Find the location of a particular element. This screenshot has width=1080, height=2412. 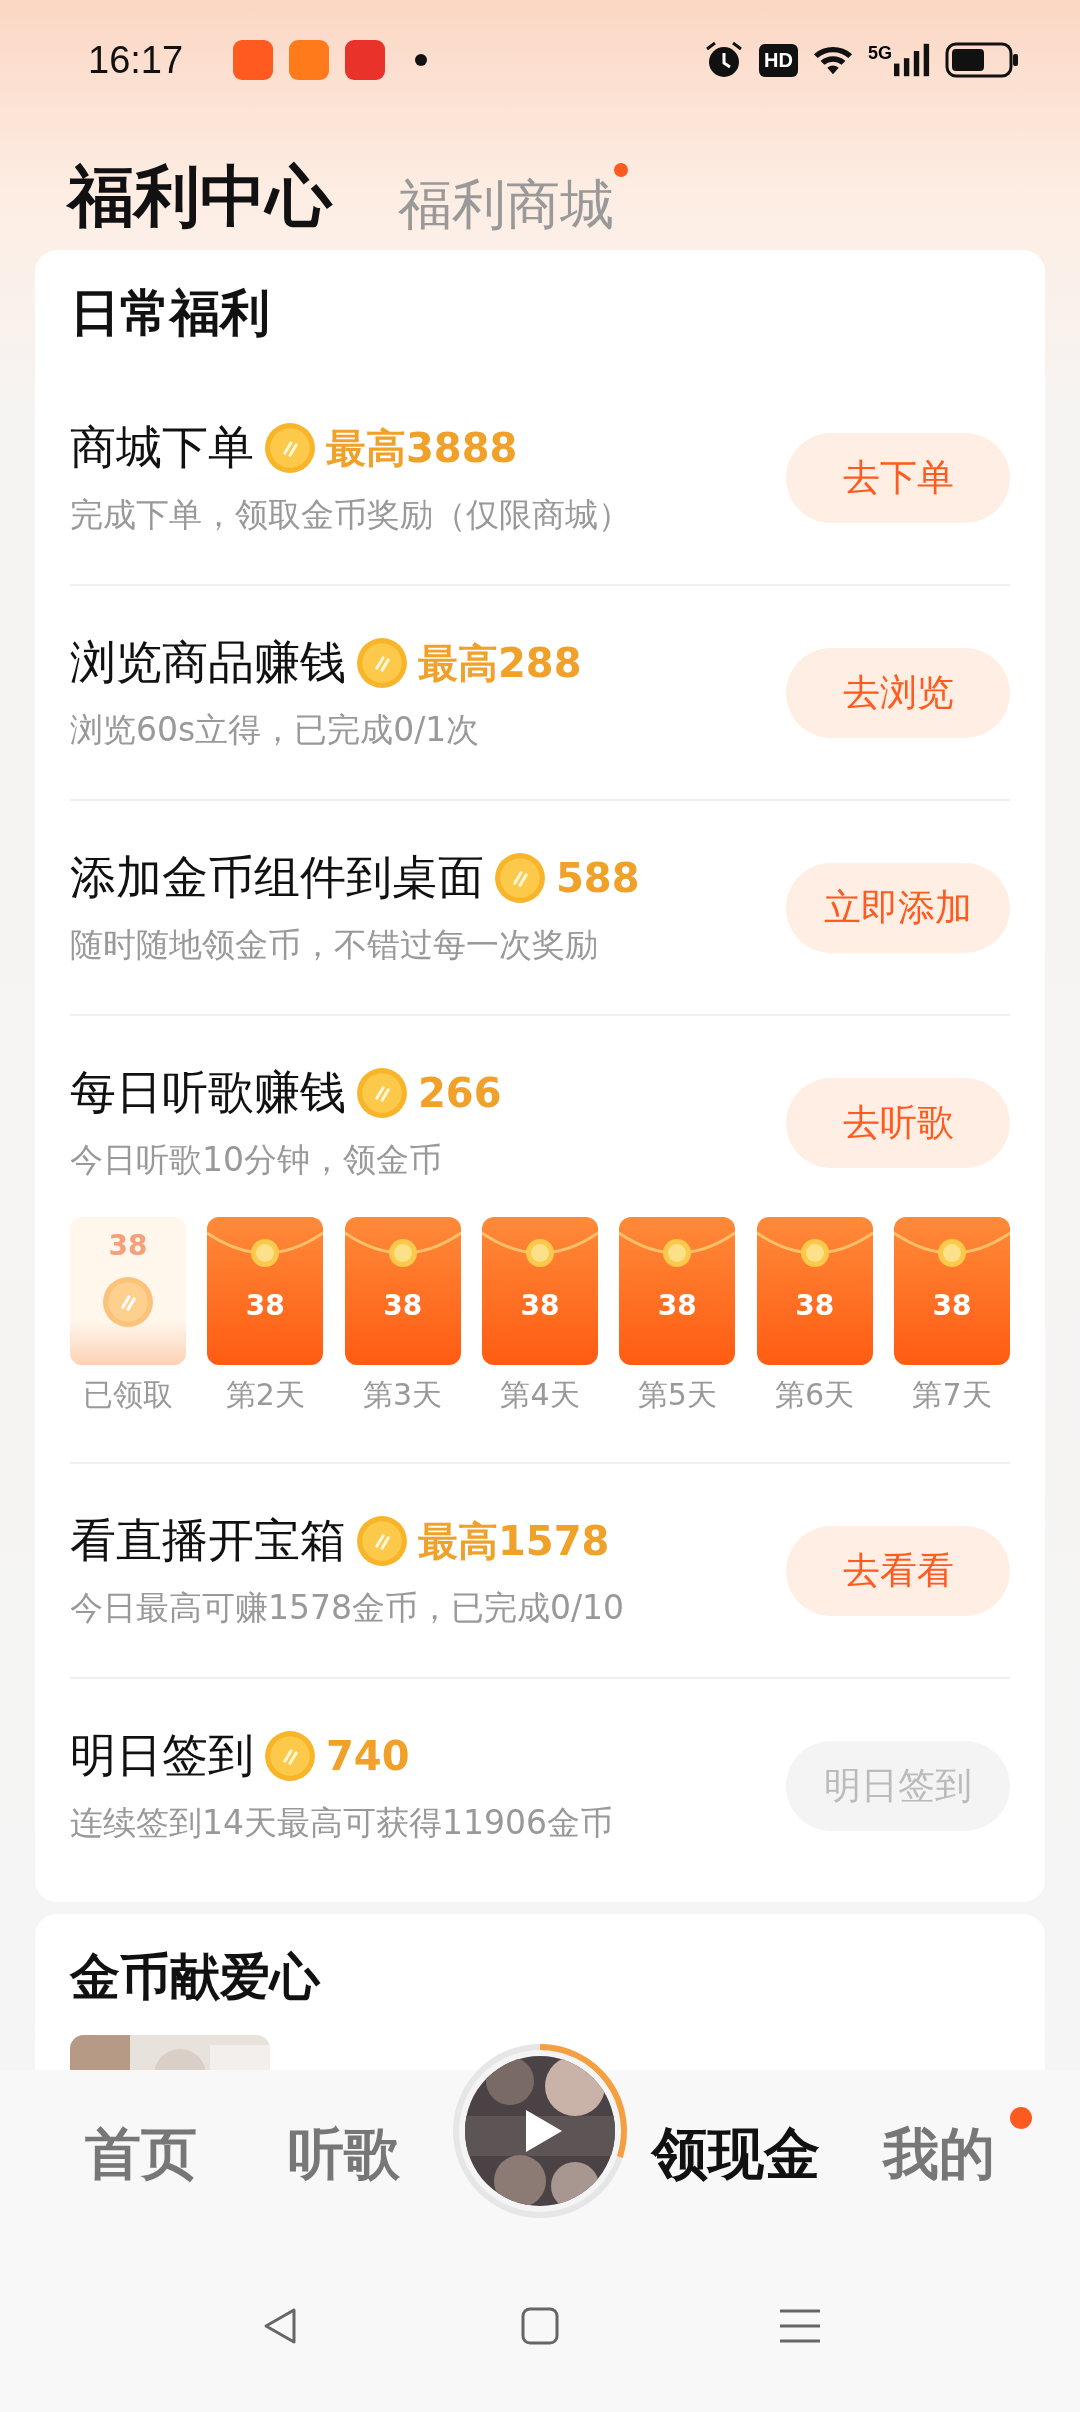

task-description: 今日听歌10分钟，领金币 is located at coordinates (256, 1160).